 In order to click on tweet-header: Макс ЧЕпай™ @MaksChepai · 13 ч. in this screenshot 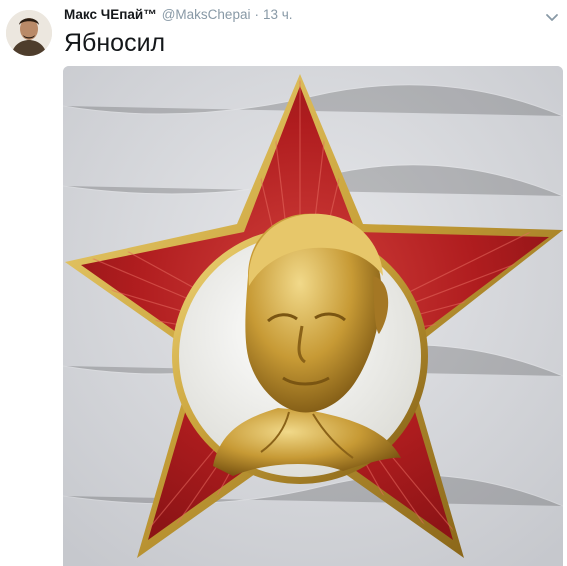, I will do `click(178, 17)`.